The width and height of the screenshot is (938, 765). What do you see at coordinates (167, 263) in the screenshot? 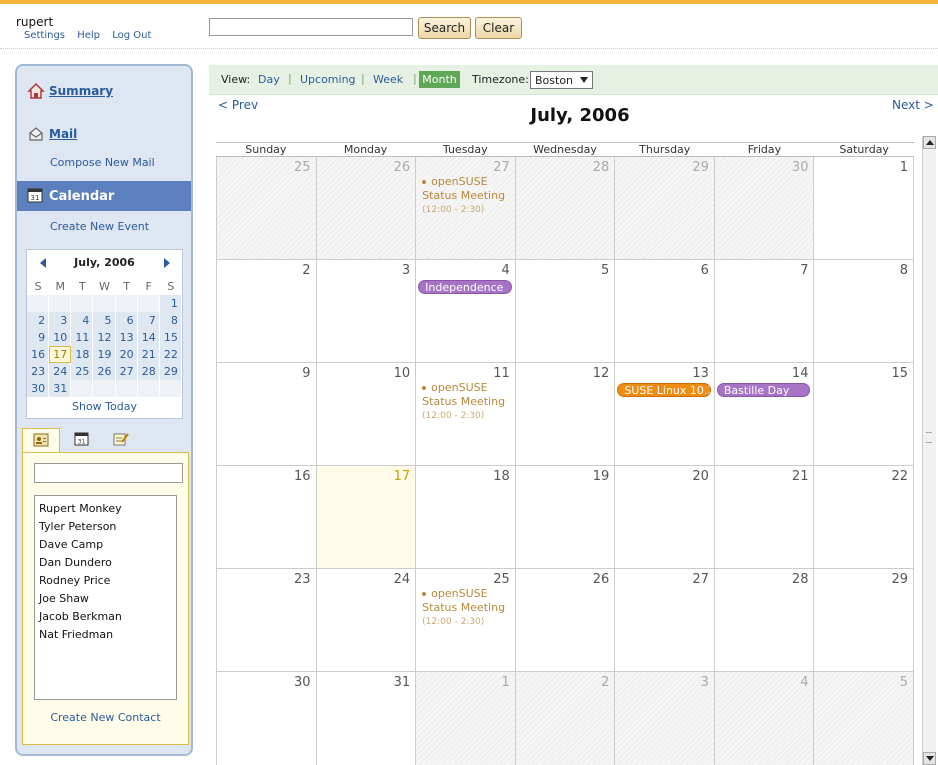
I see `mini-next-month-icon` at bounding box center [167, 263].